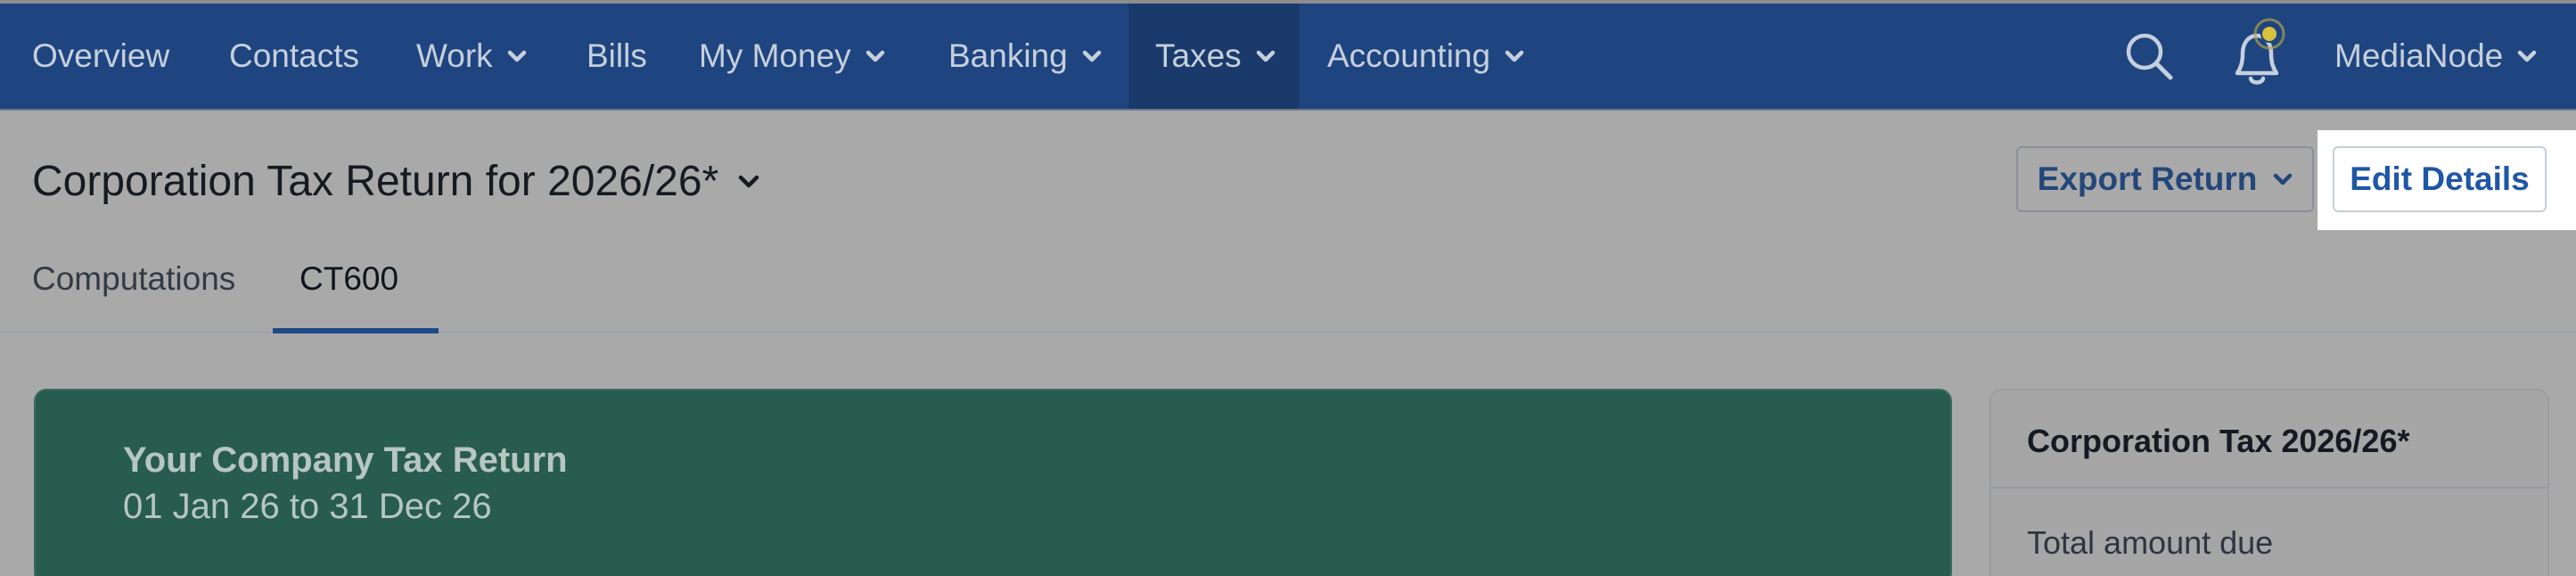 The width and height of the screenshot is (2576, 576). I want to click on side-card-title: Corporation Tax 2026/26*, so click(2218, 441).